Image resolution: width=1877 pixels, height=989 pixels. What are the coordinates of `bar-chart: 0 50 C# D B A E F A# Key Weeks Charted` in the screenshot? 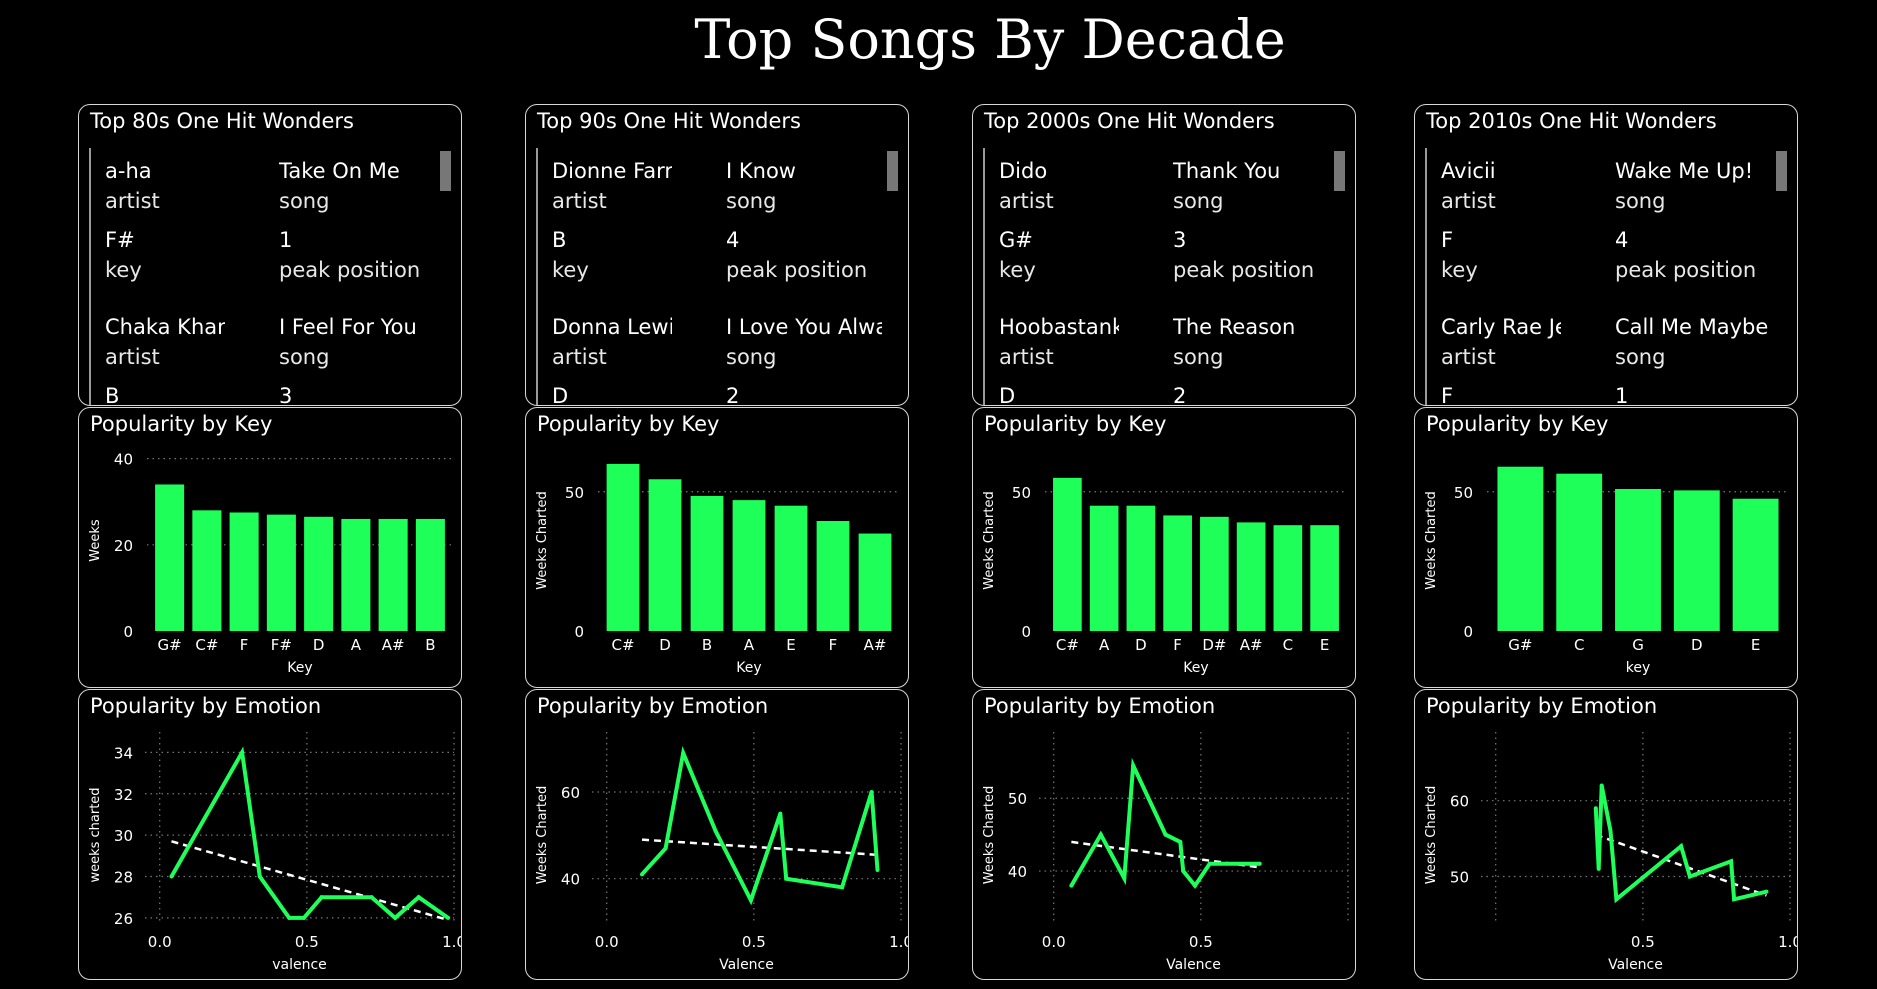 It's located at (717, 569).